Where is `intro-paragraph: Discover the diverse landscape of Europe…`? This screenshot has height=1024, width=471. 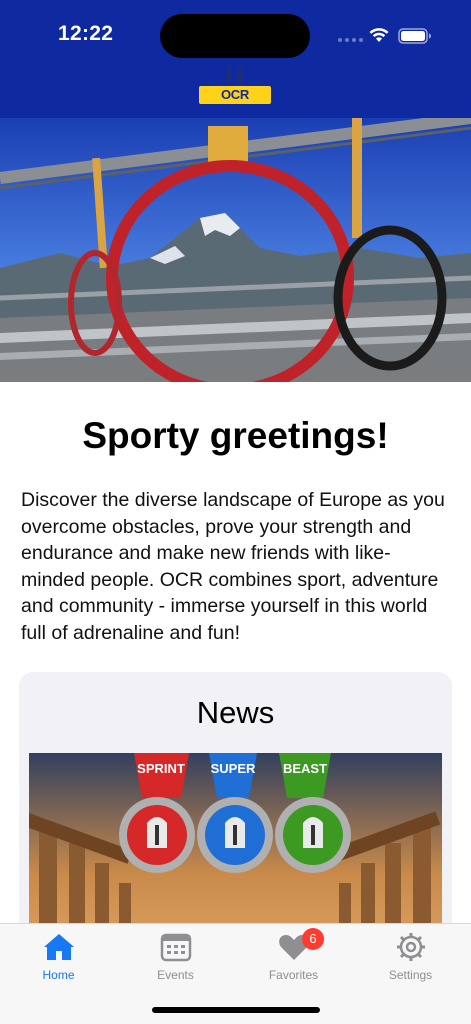
intro-paragraph: Discover the diverse landscape of Europe… is located at coordinates (233, 566).